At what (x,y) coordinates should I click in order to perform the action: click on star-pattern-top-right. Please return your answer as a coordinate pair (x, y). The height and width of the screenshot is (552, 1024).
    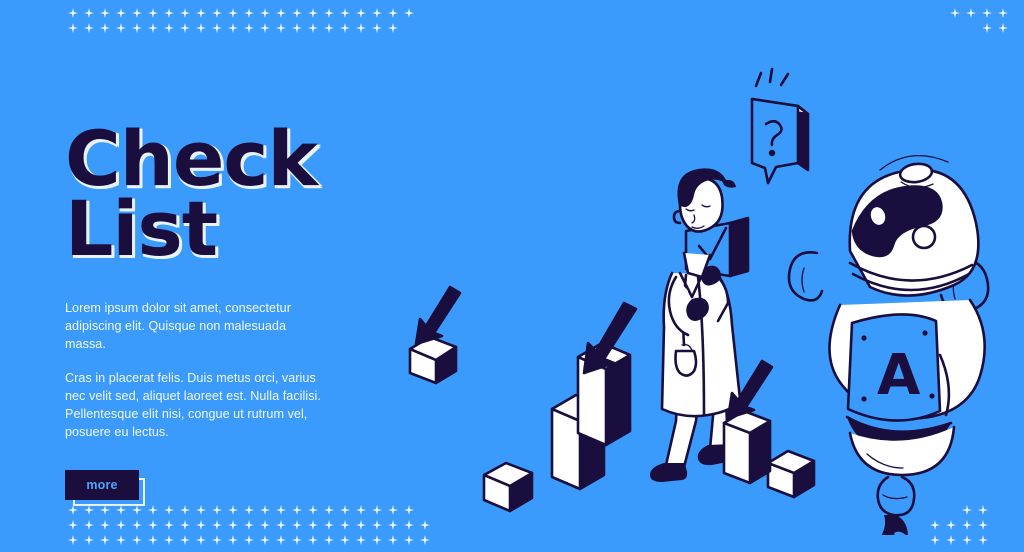
    Looking at the image, I should click on (979, 20).